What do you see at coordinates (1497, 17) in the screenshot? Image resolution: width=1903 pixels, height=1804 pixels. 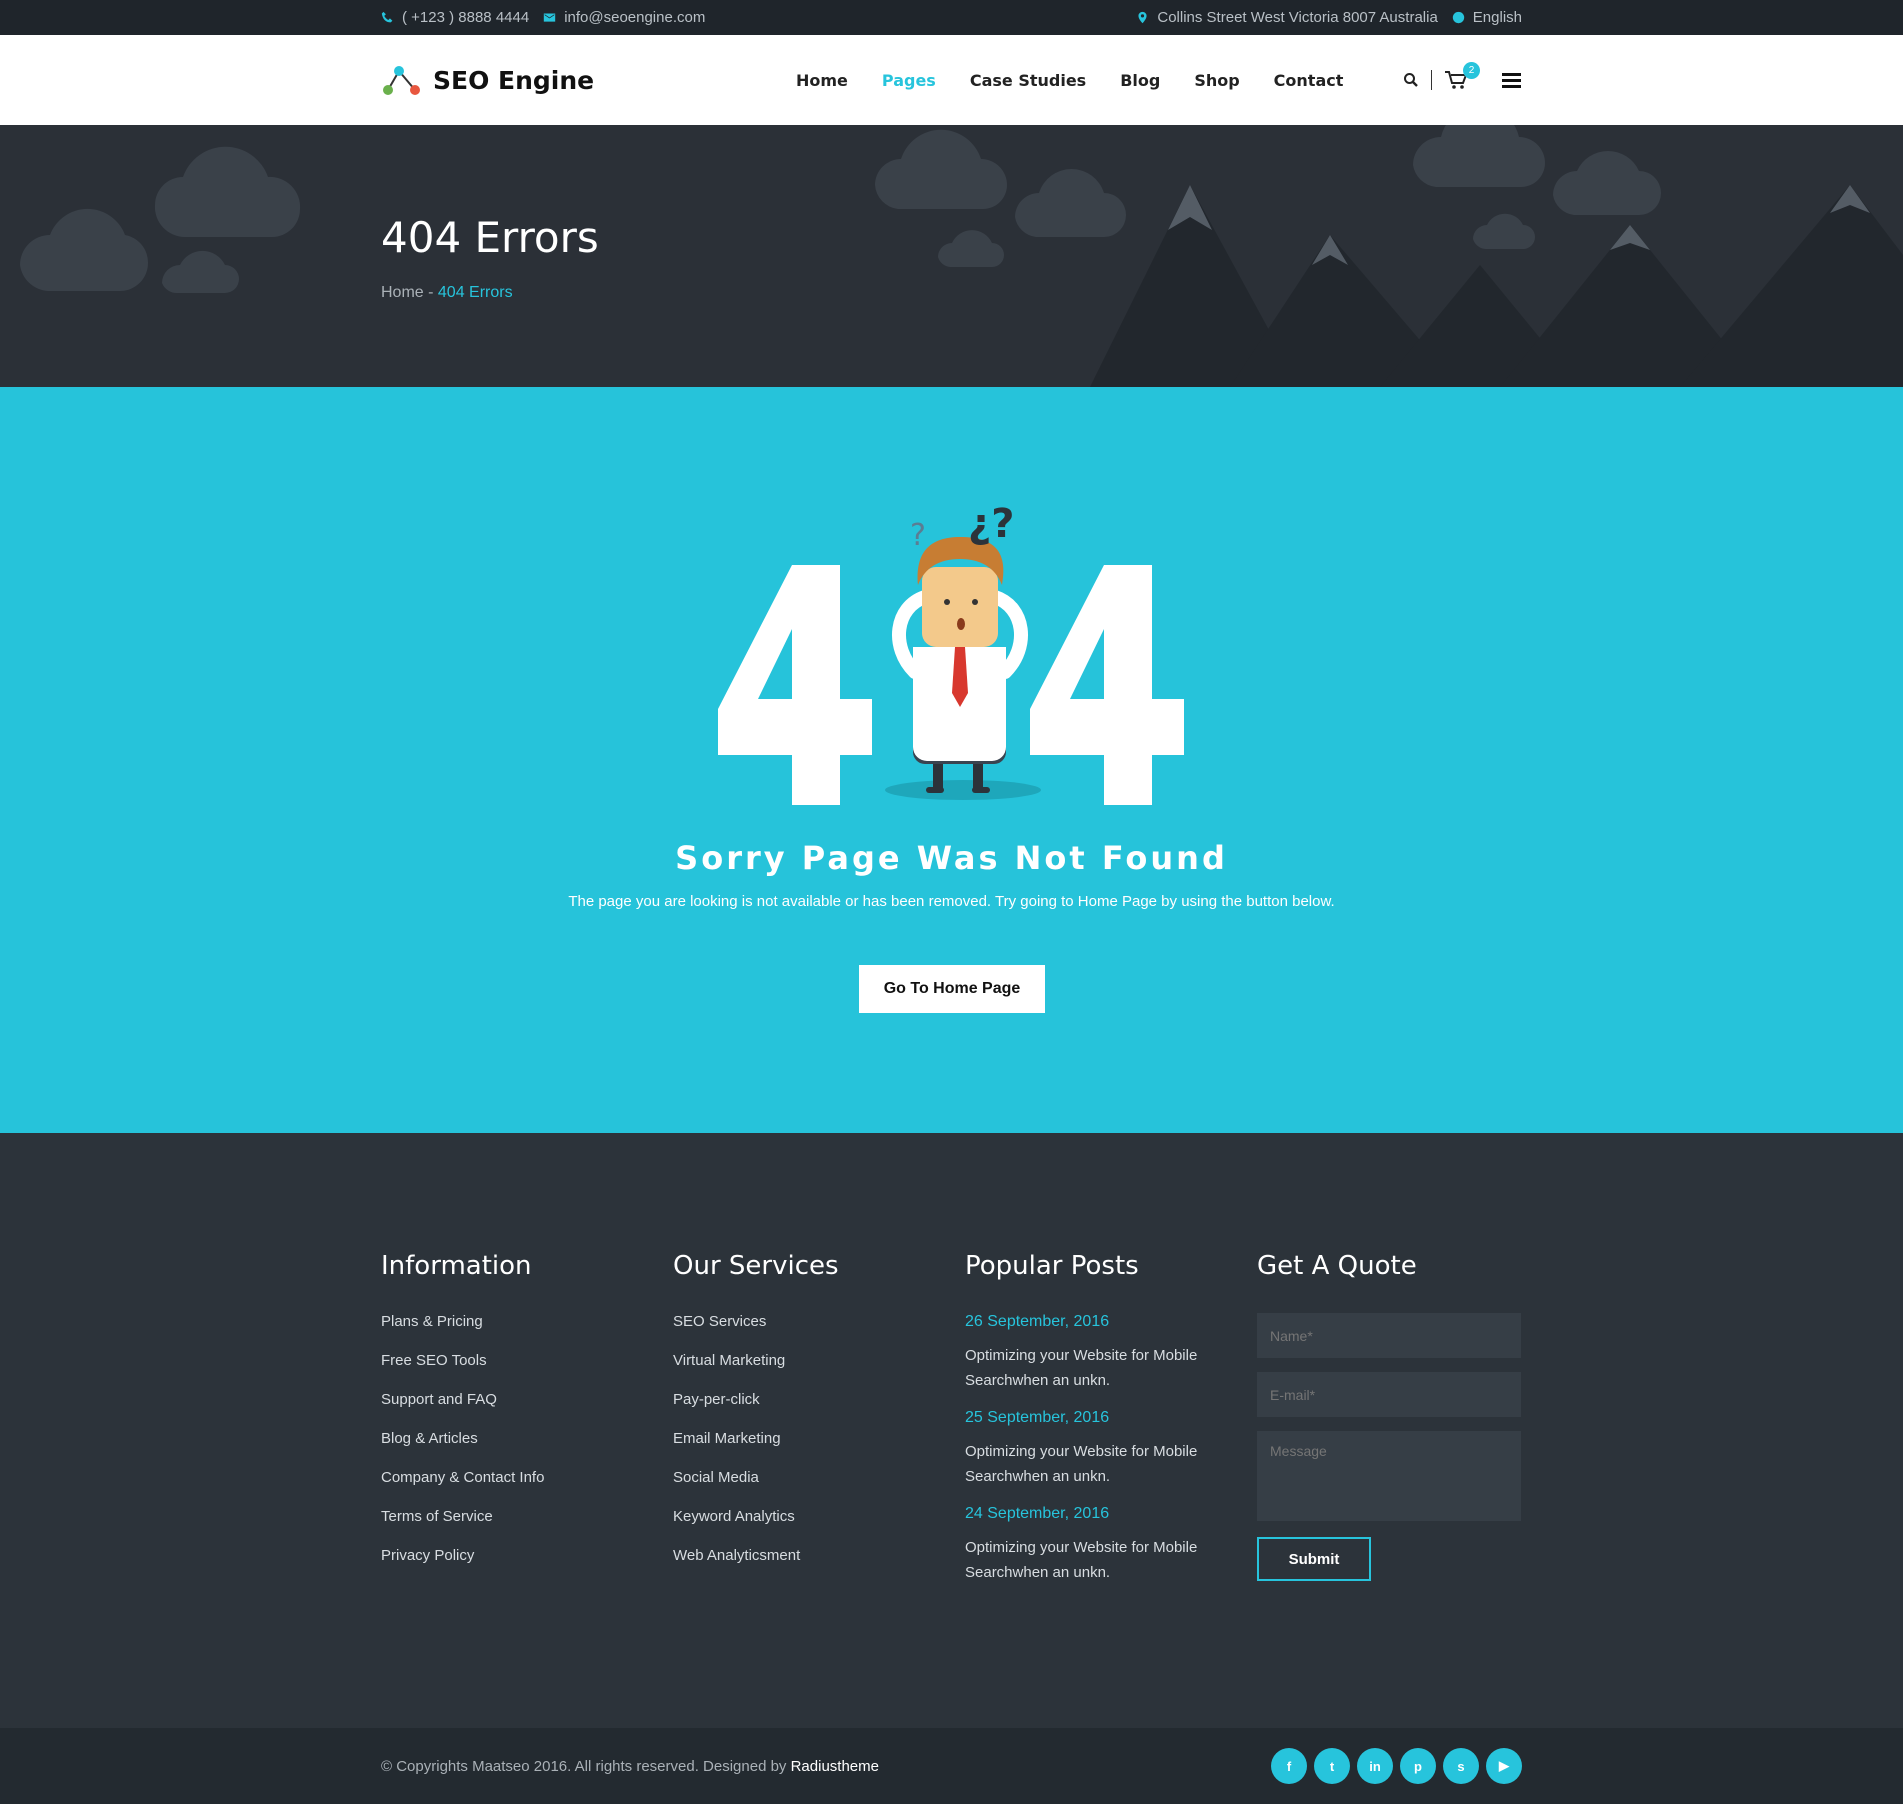 I see `language-text: English` at bounding box center [1497, 17].